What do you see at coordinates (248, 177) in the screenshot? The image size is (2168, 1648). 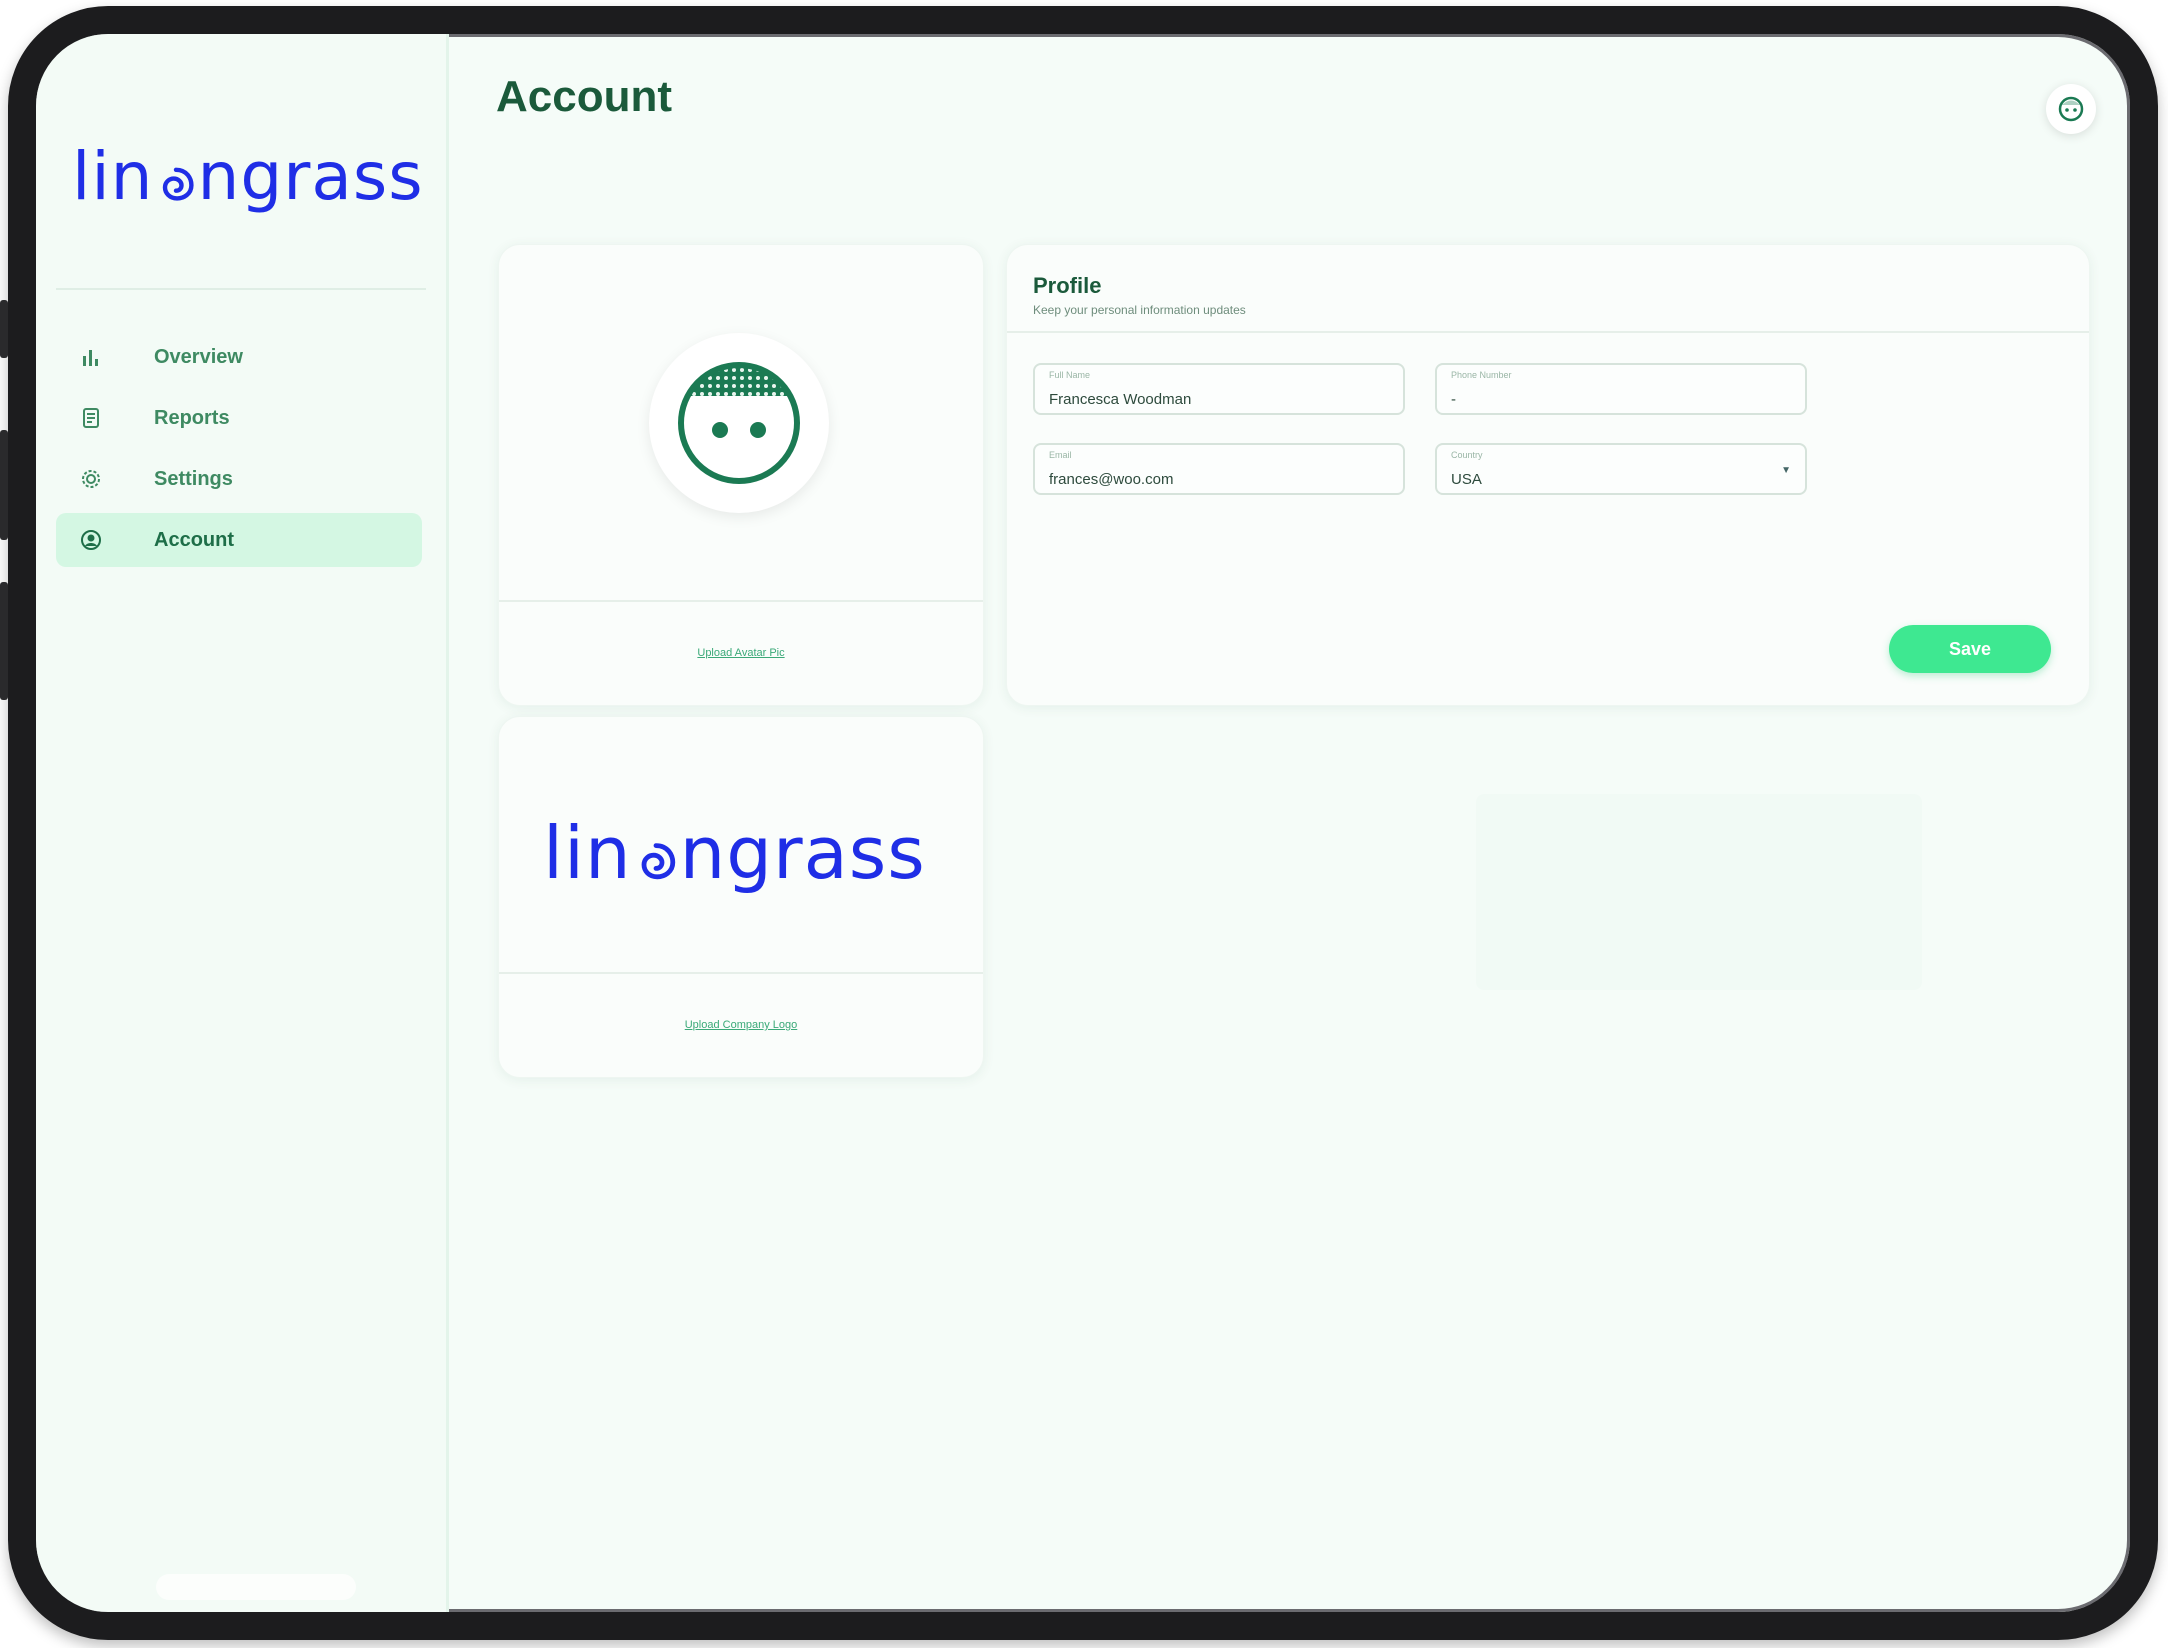 I see `brand-logo: lin ngrass` at bounding box center [248, 177].